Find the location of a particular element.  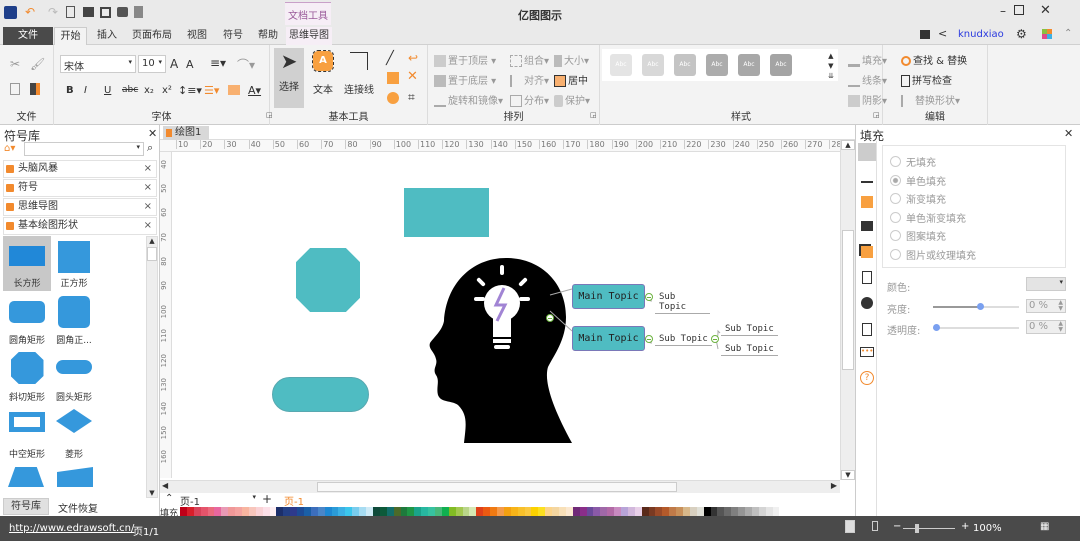

close-panel-button: ✕ is located at coordinates (1068, 133).